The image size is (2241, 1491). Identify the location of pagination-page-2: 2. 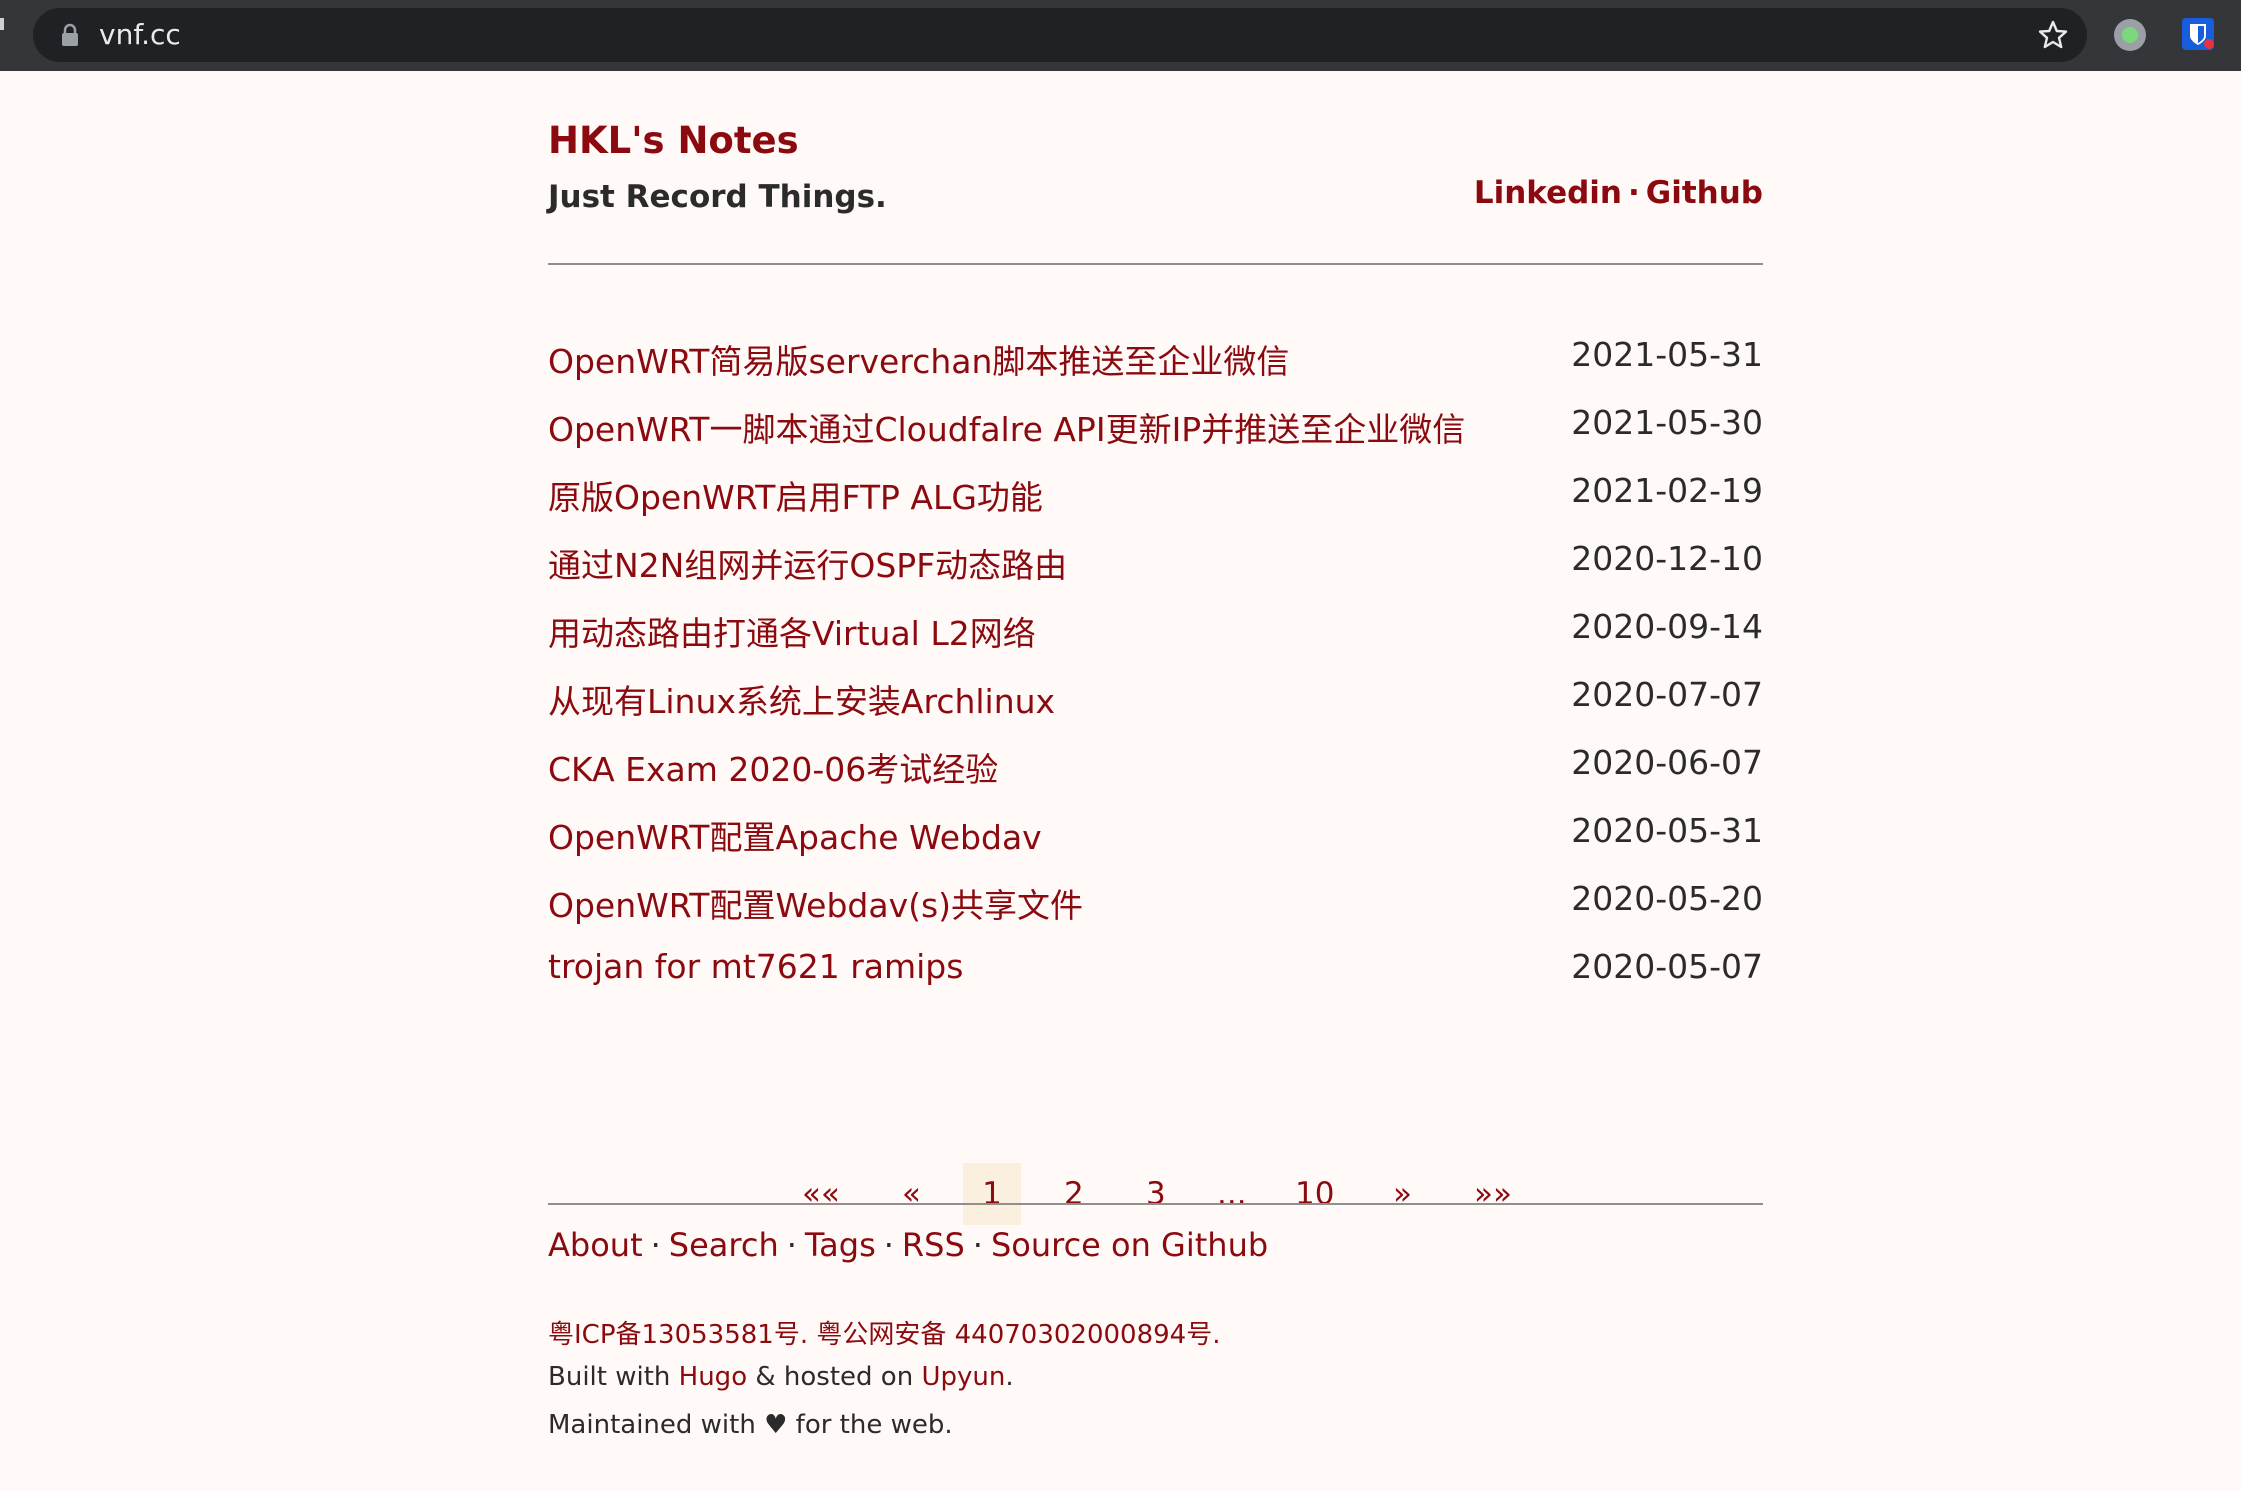
(1074, 1194).